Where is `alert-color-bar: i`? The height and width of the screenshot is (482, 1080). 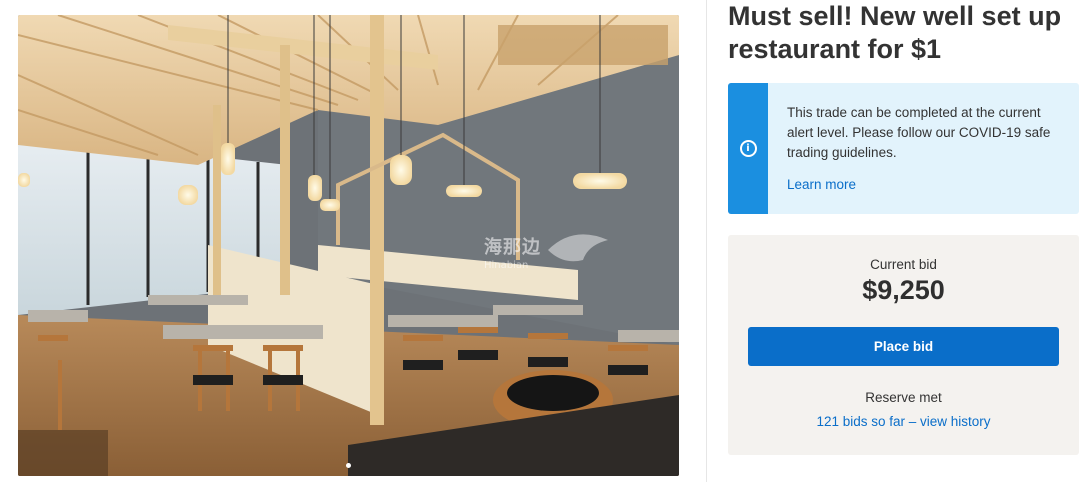 alert-color-bar: i is located at coordinates (748, 148).